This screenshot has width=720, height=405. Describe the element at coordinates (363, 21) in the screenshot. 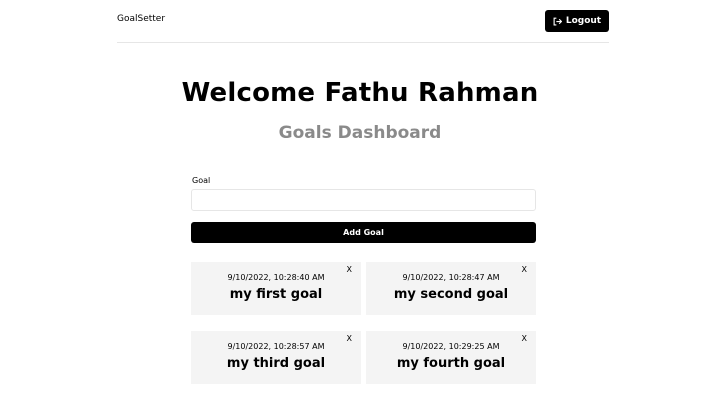

I see `app-header: GoalSetter Logout` at that location.